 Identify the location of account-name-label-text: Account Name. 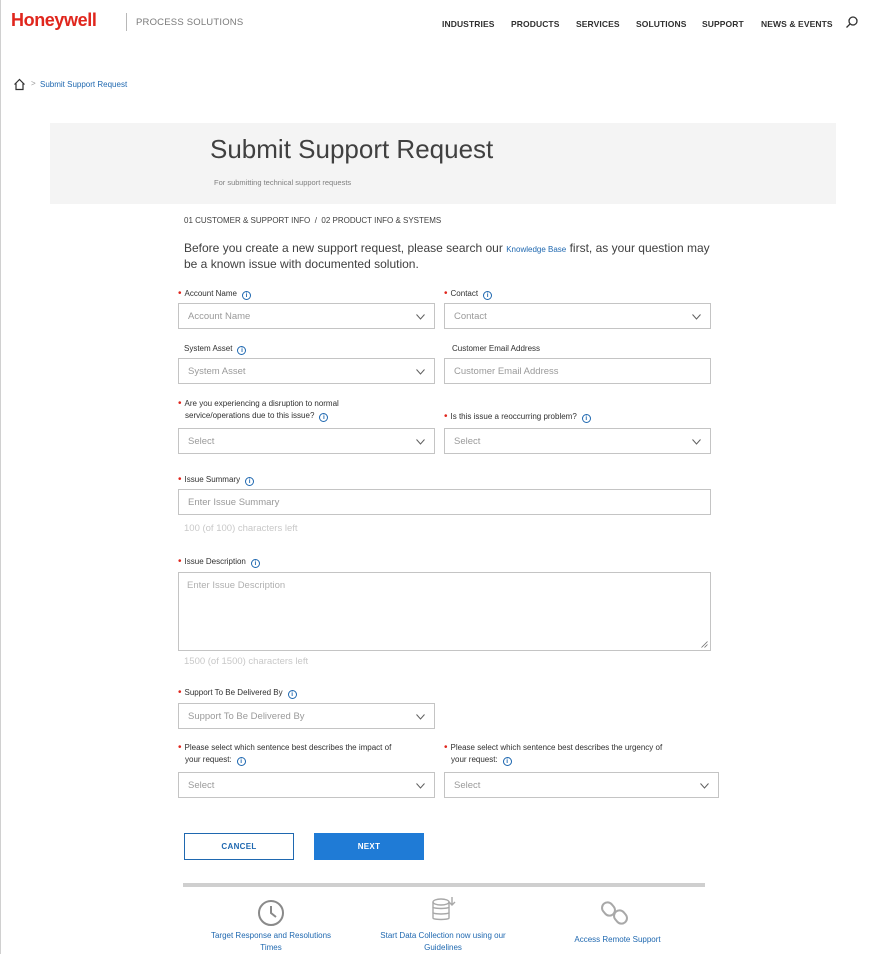
(210, 293).